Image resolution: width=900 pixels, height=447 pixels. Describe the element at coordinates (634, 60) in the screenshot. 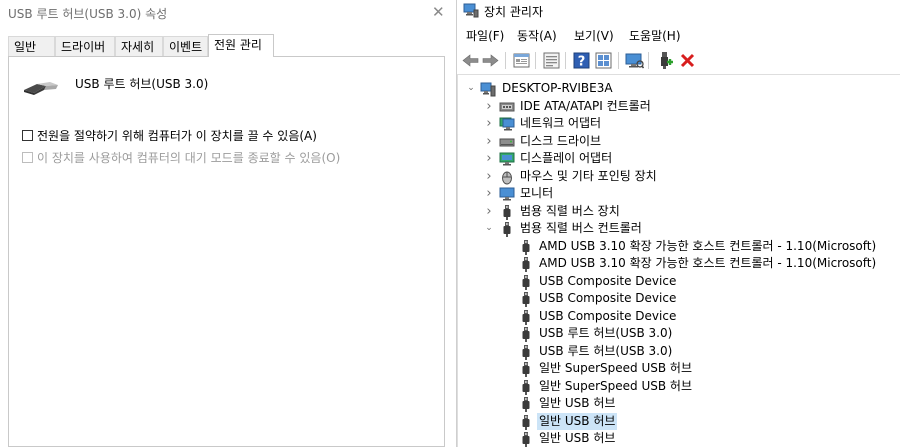

I see `scan-monitor-icon` at that location.